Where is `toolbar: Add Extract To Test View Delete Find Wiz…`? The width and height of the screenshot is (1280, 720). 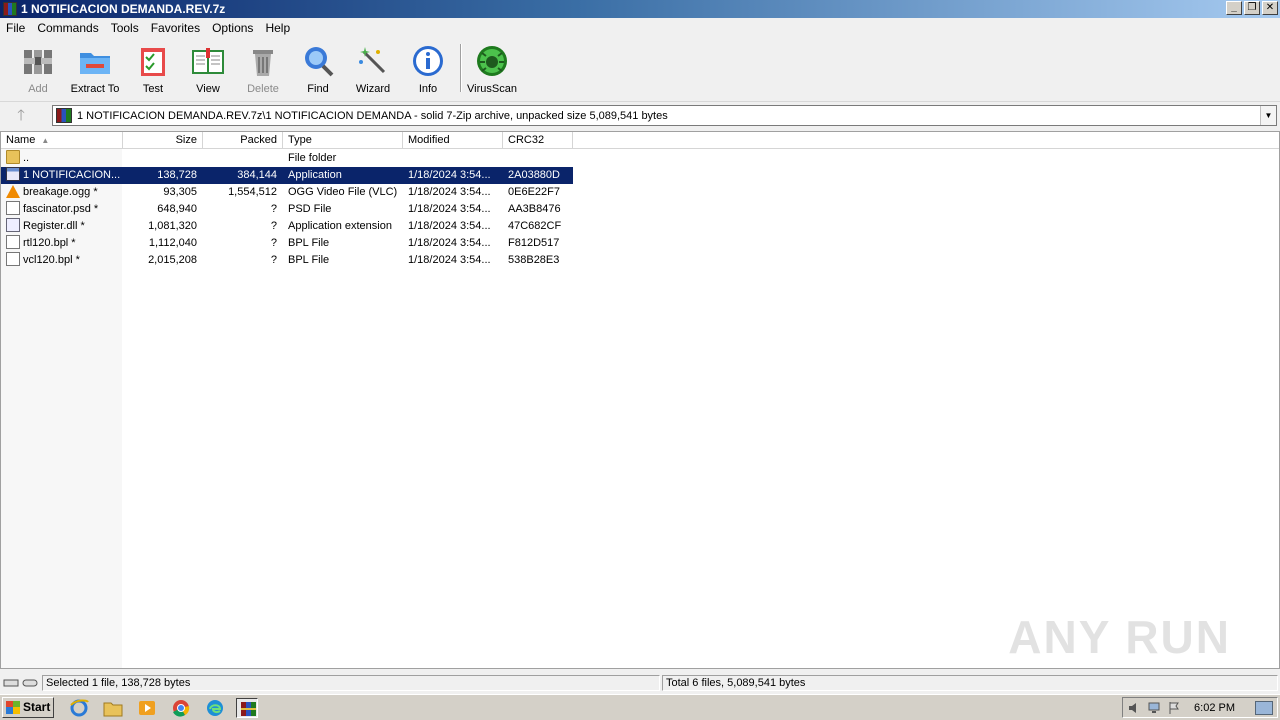 toolbar: Add Extract To Test View Delete Find Wiz… is located at coordinates (640, 69).